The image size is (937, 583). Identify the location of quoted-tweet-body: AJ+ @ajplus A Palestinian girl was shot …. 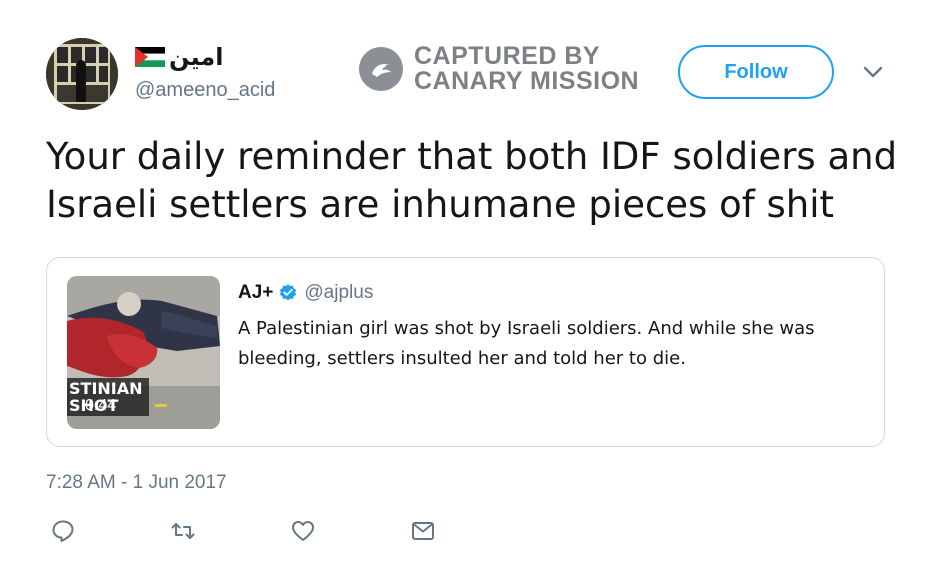
(548, 327).